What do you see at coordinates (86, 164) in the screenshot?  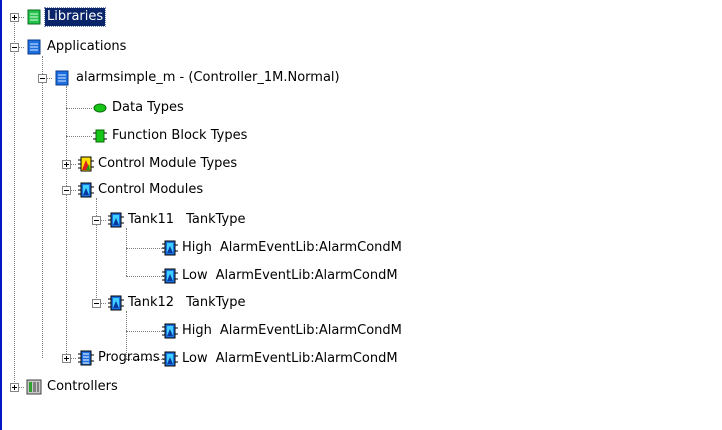 I see `control-module-type-icon` at bounding box center [86, 164].